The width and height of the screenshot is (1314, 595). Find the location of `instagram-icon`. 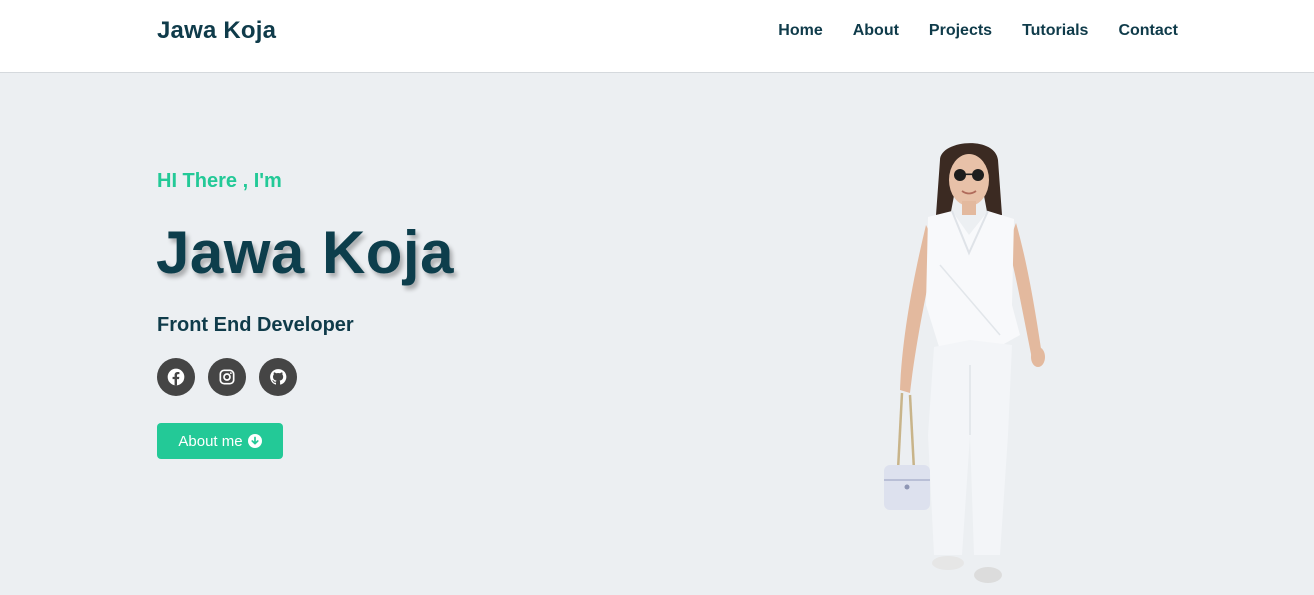

instagram-icon is located at coordinates (227, 377).